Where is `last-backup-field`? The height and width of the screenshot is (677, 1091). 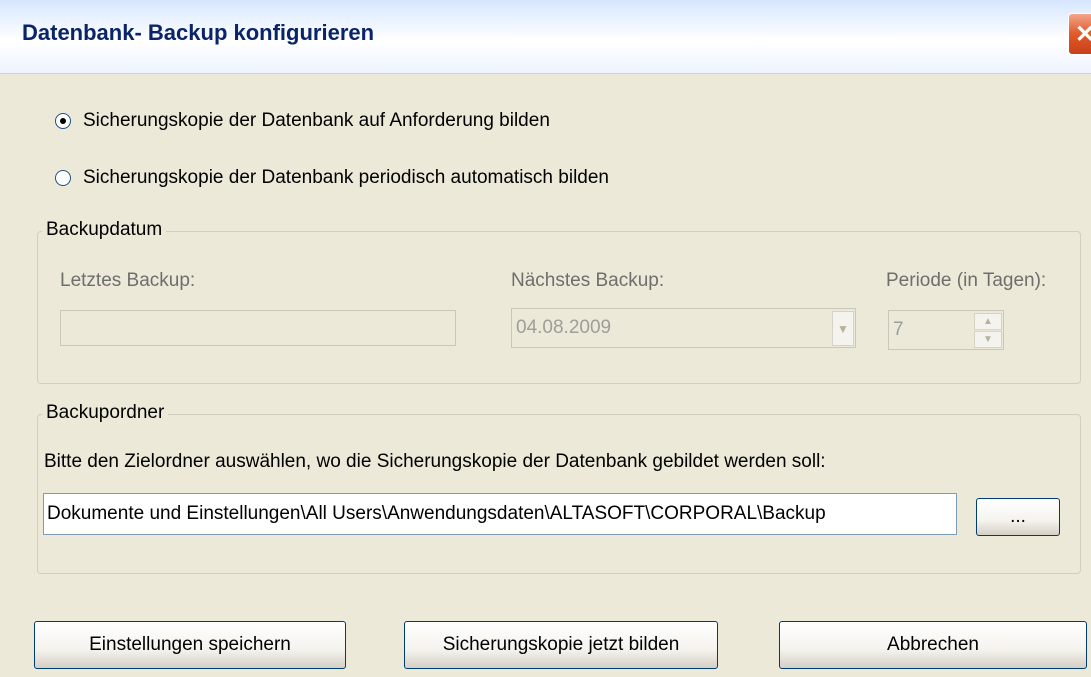 last-backup-field is located at coordinates (258, 328).